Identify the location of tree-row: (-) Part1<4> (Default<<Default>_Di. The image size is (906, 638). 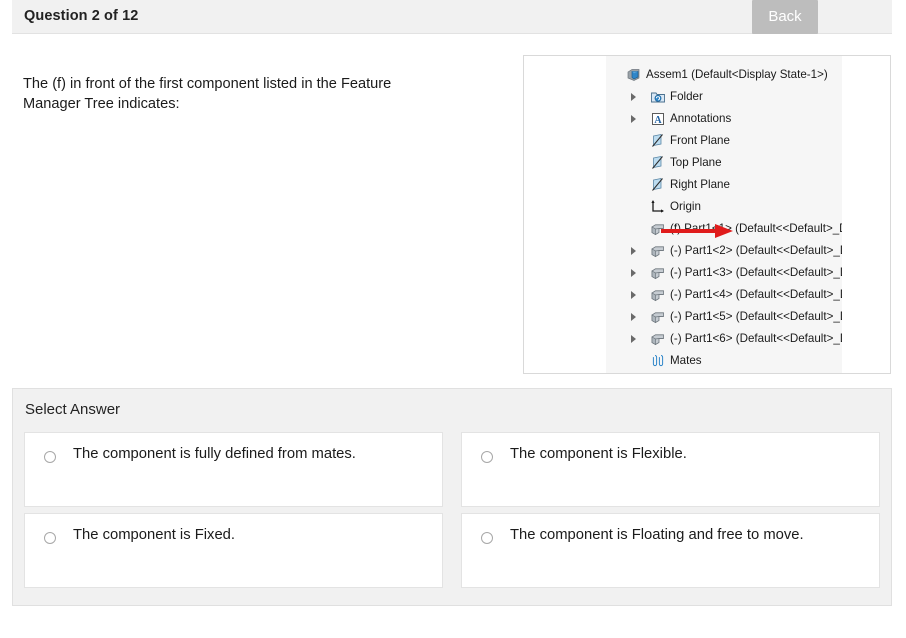
(724, 295).